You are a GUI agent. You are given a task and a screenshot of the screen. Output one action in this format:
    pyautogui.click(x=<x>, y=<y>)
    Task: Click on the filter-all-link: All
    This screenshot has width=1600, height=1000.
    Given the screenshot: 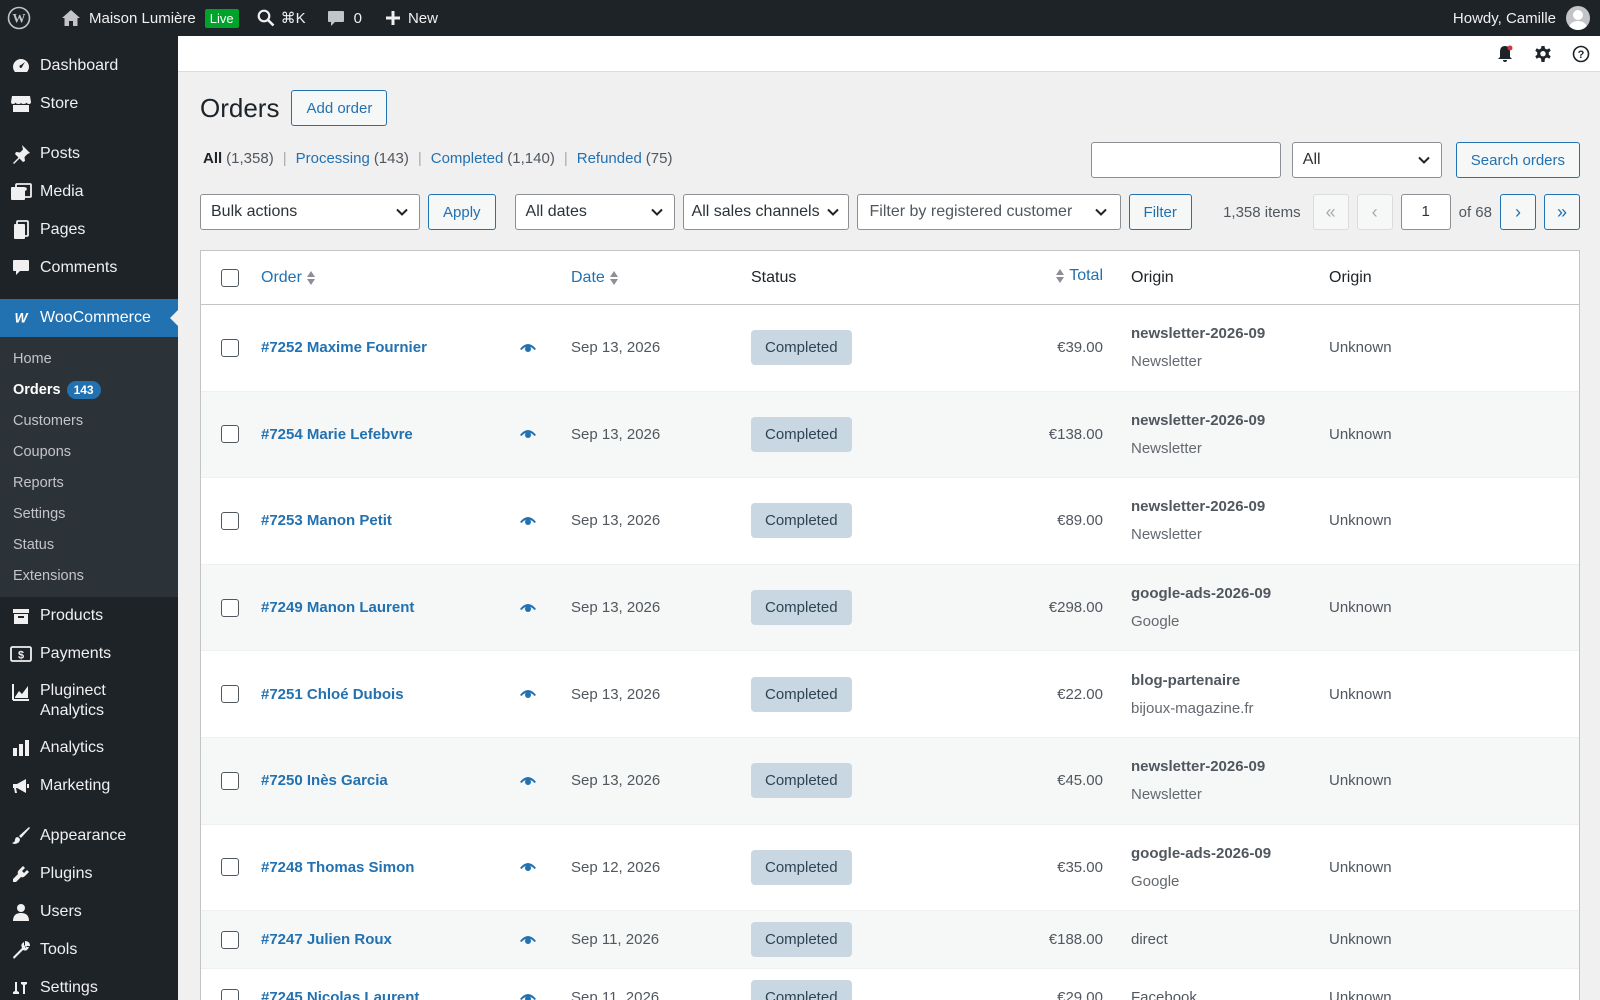 What is the action you would take?
    pyautogui.click(x=212, y=158)
    